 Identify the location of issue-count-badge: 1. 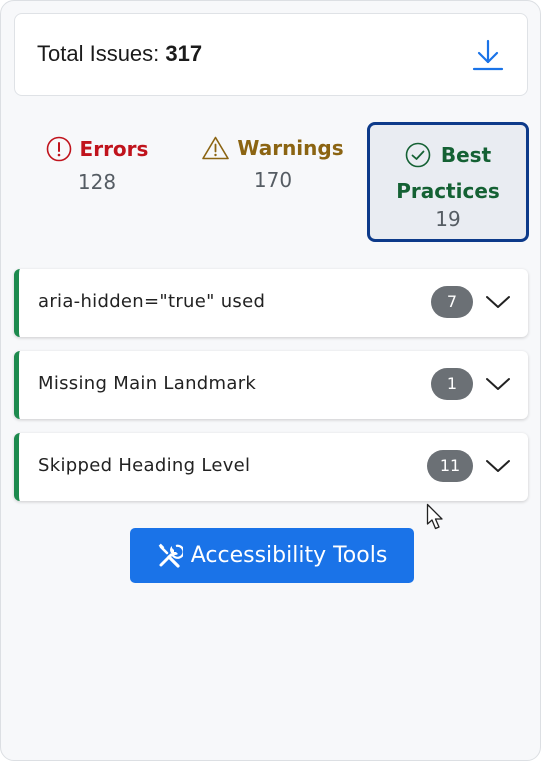
(452, 384).